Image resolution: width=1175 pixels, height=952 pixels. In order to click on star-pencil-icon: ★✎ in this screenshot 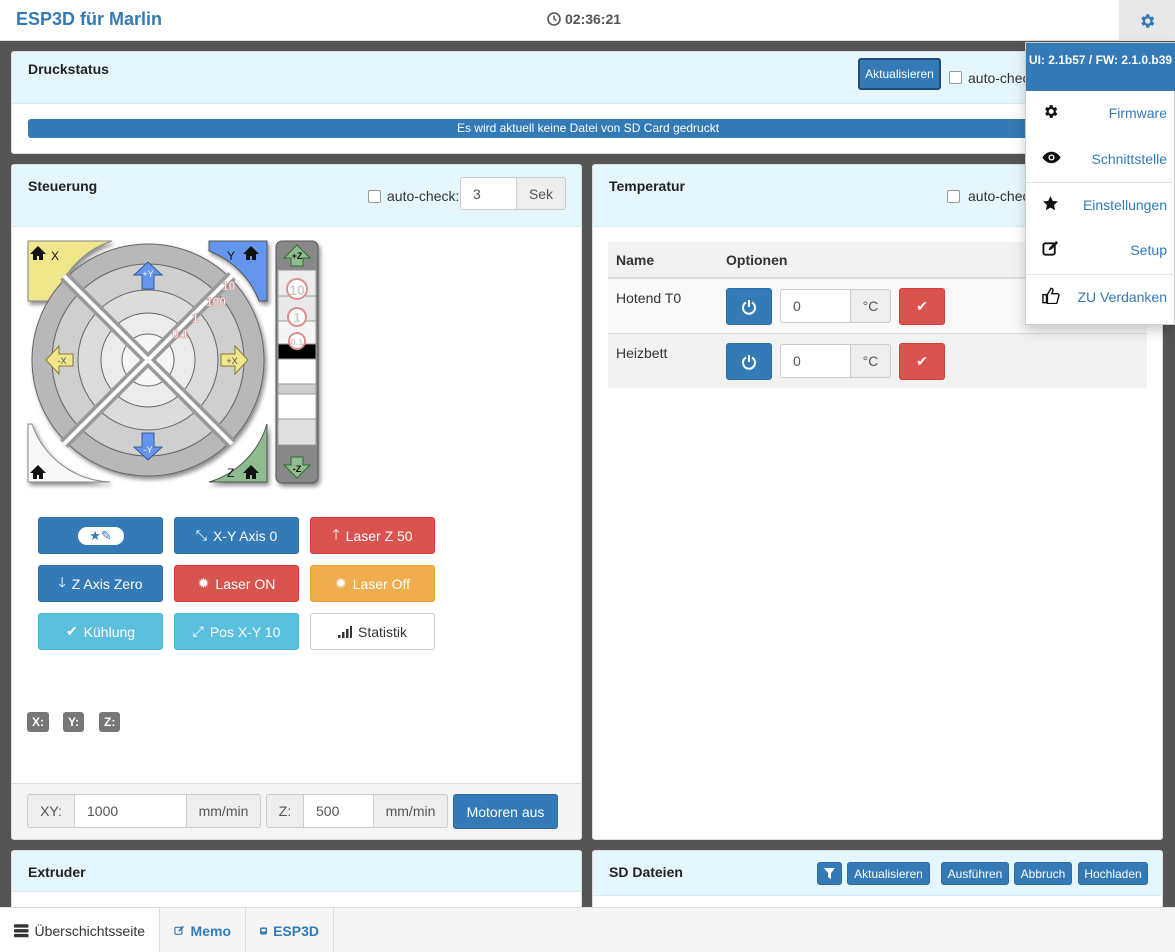, I will do `click(100, 535)`.